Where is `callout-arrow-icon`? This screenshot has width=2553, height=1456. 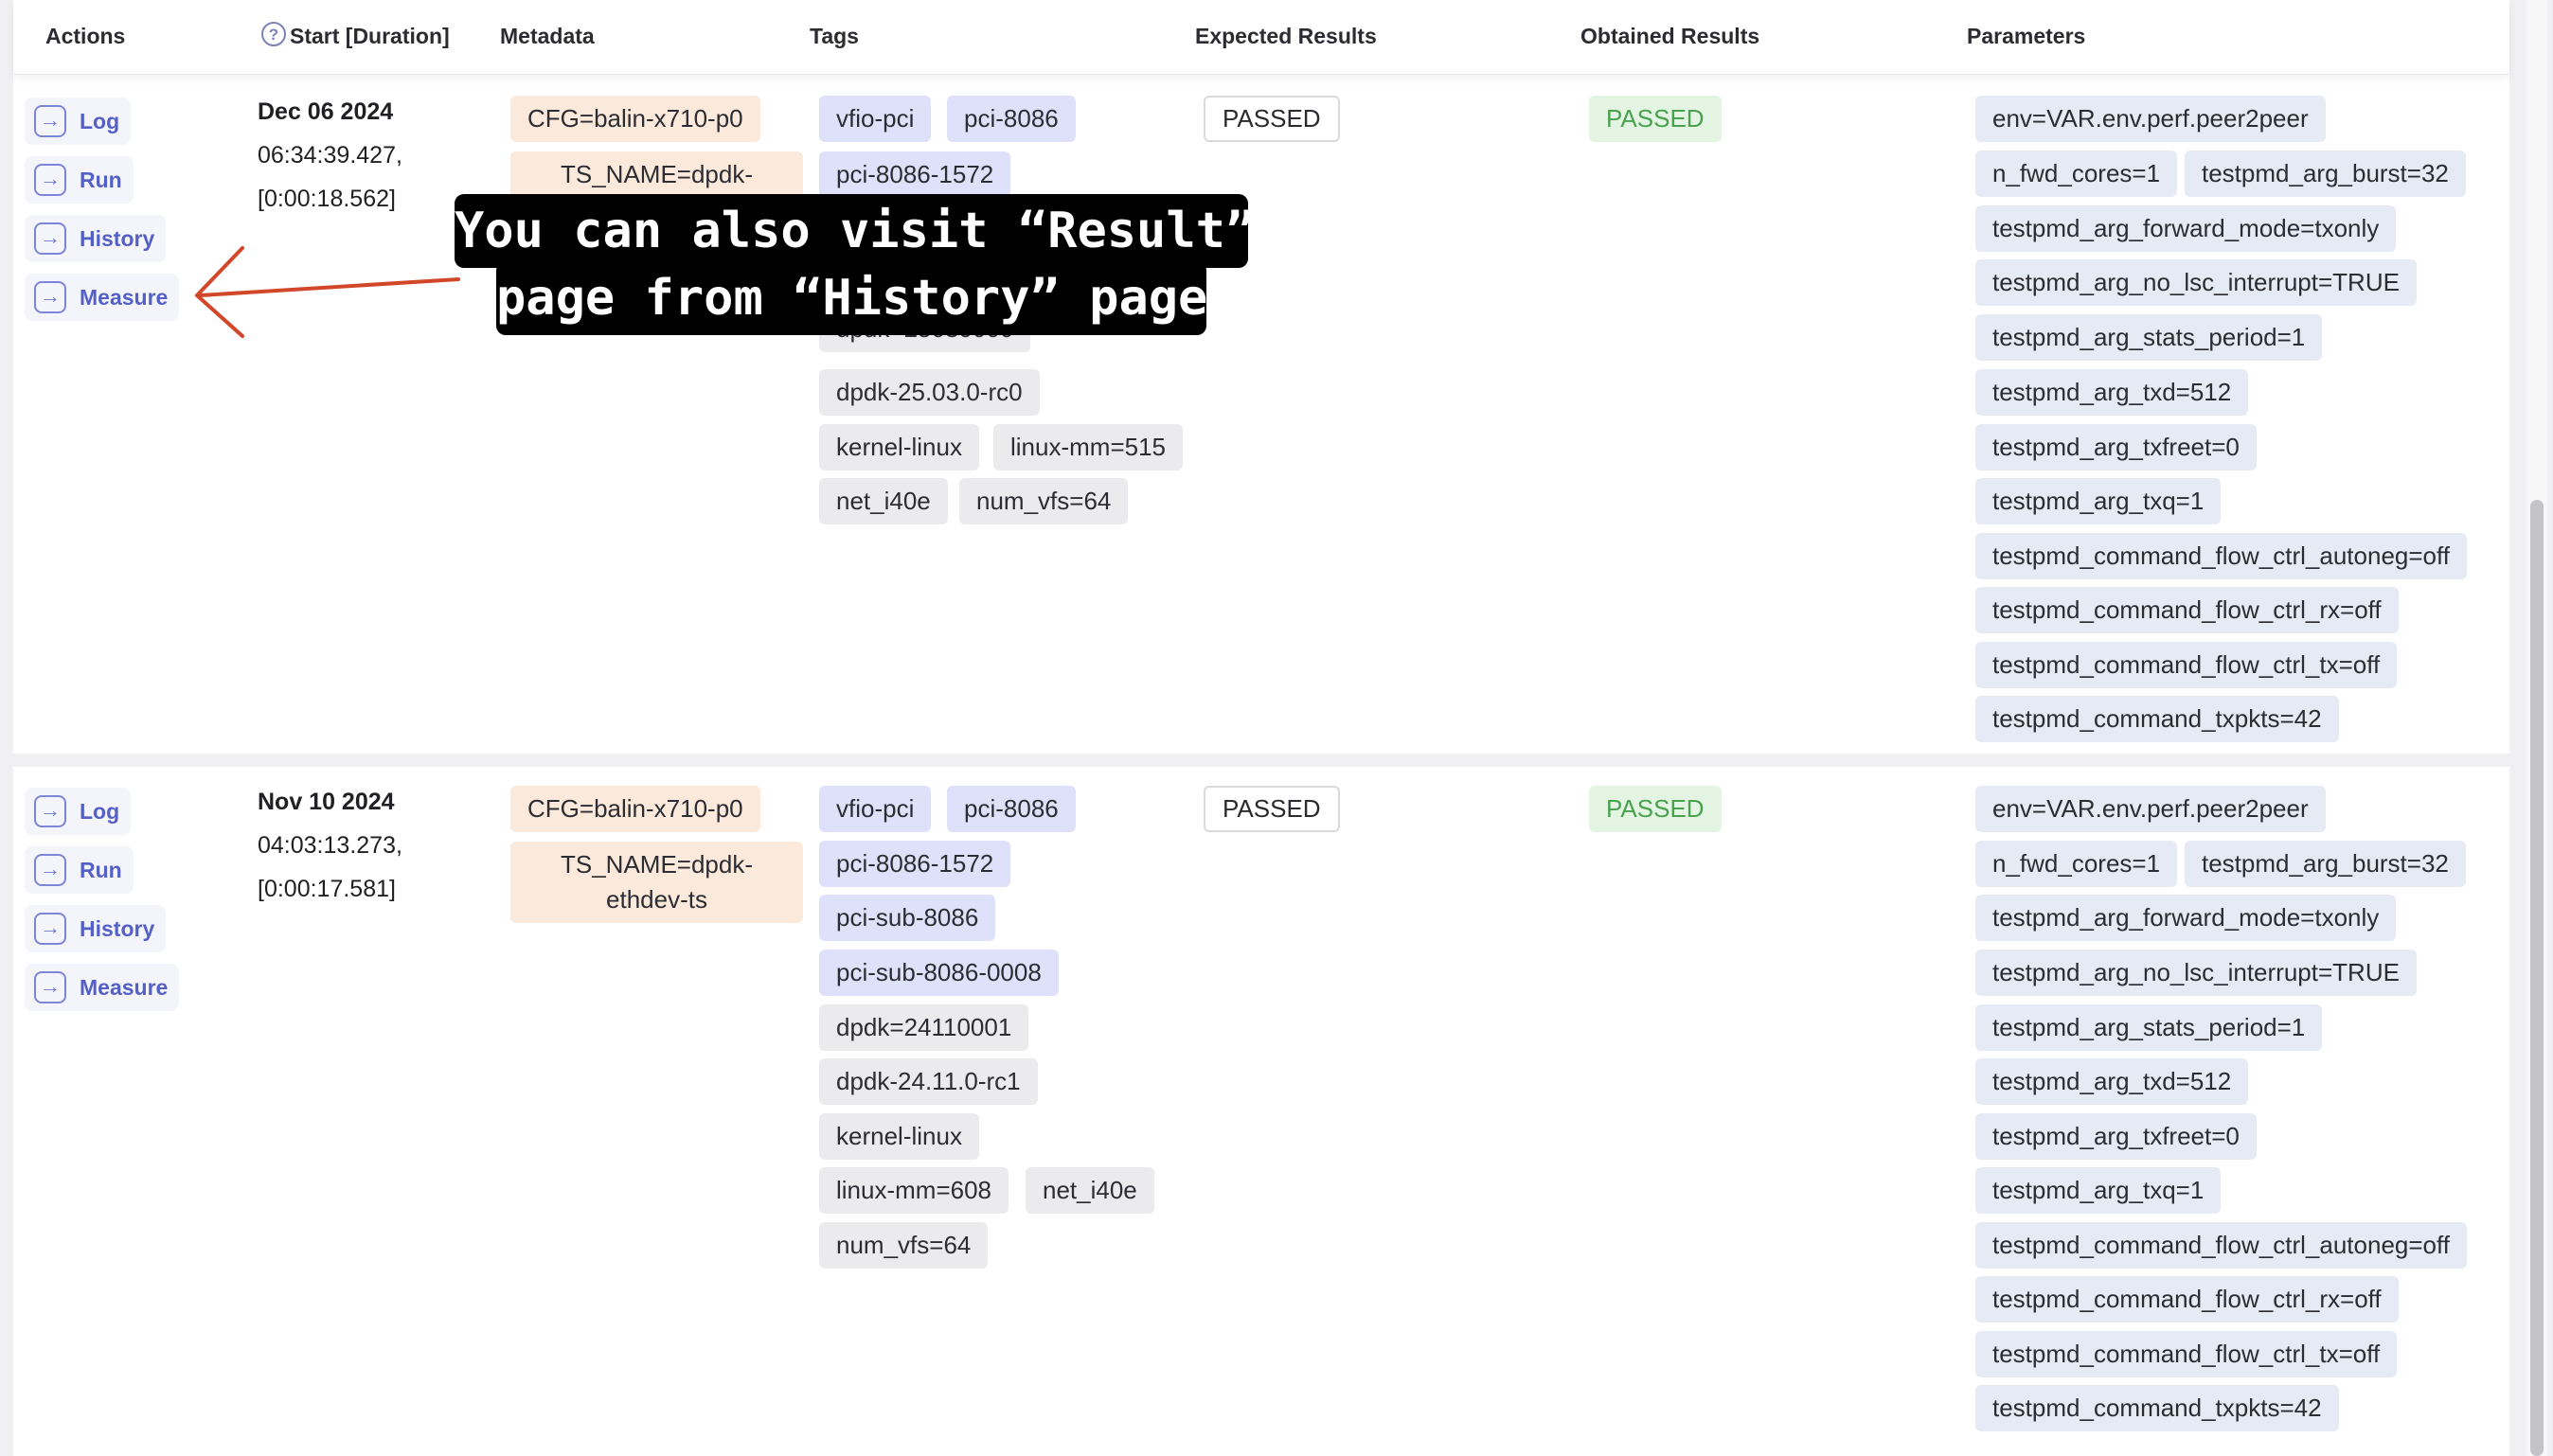 callout-arrow-icon is located at coordinates (327, 292).